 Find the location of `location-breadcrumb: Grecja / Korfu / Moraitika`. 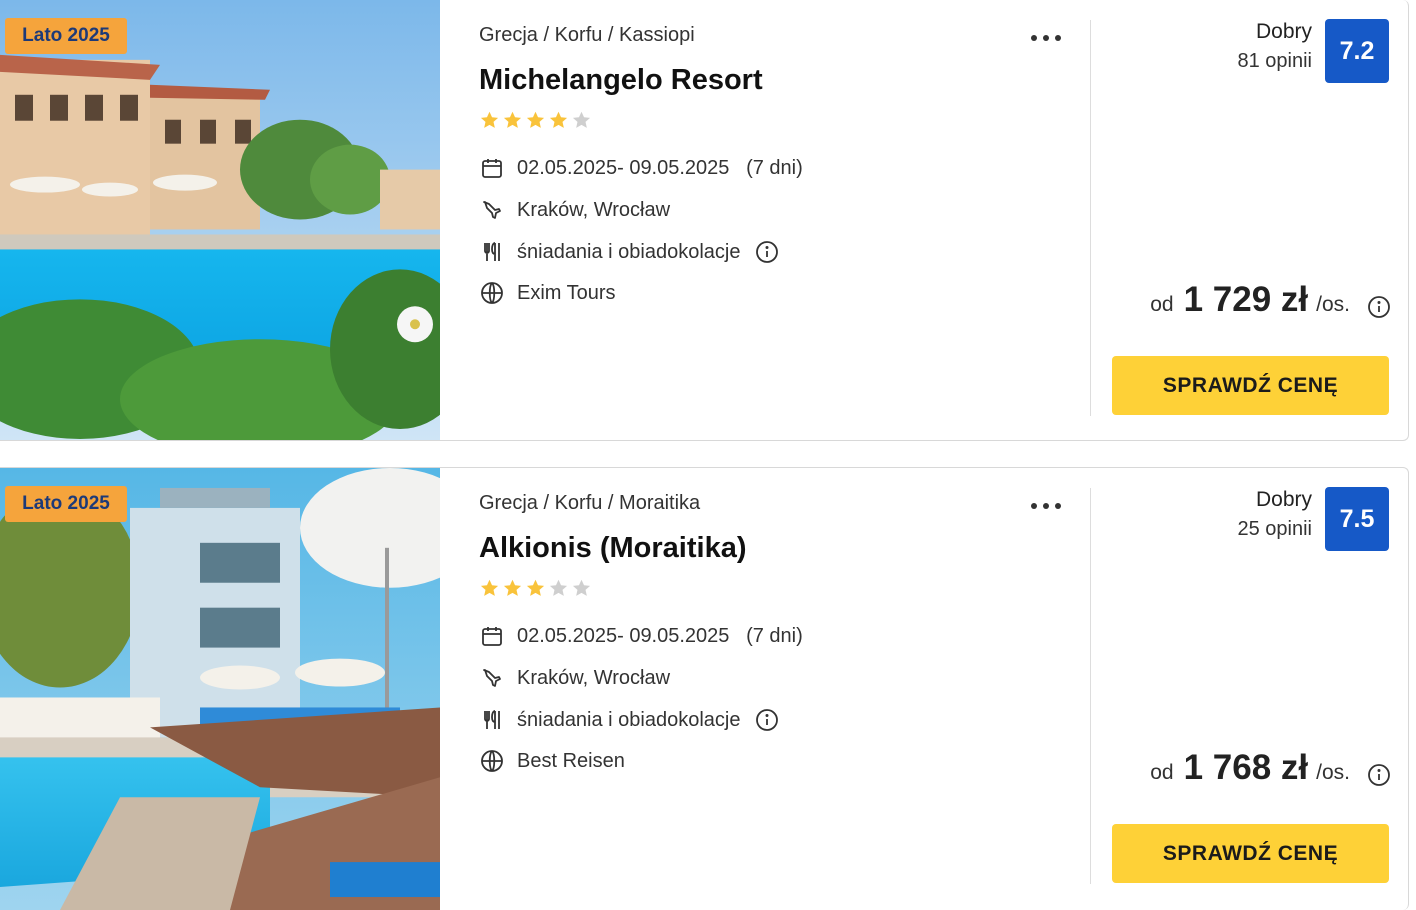

location-breadcrumb: Grecja / Korfu / Moraitika is located at coordinates (589, 503).